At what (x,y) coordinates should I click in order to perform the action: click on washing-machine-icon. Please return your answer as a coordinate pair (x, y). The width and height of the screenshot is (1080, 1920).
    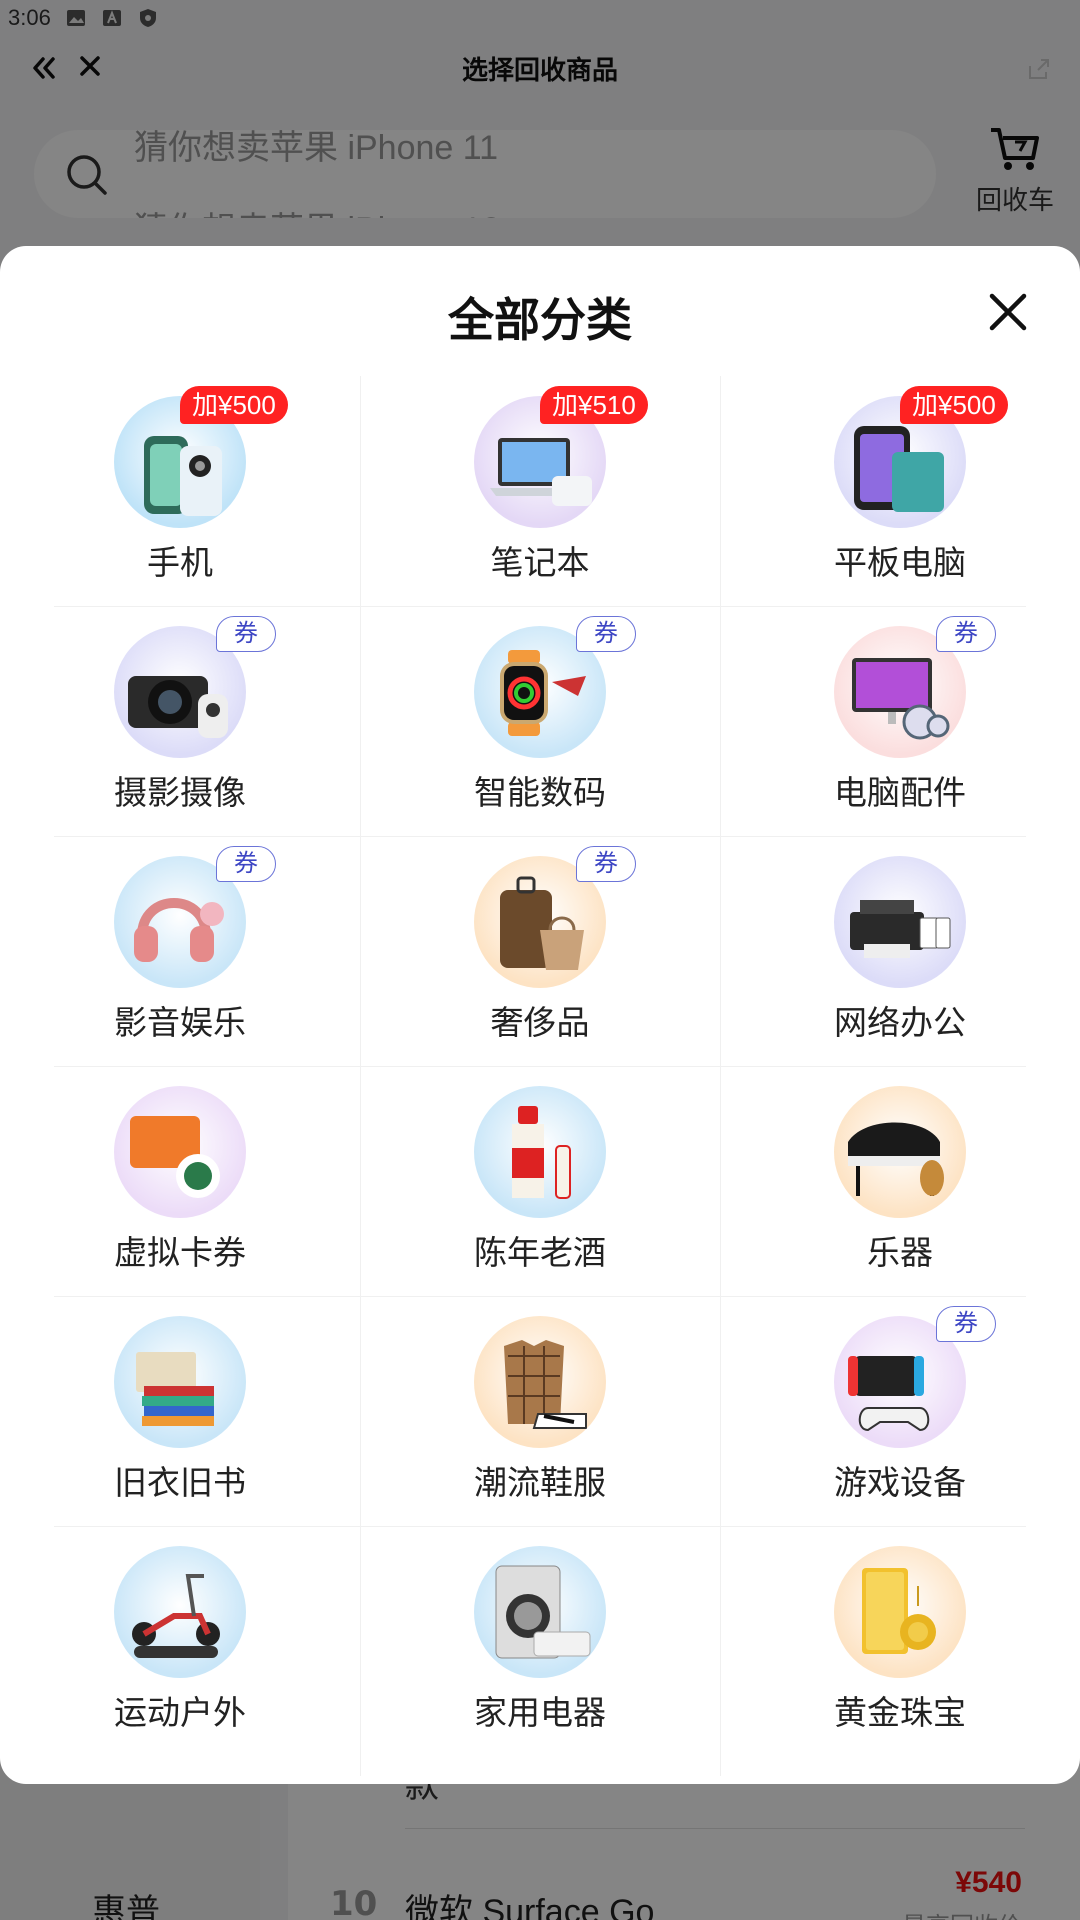
    Looking at the image, I should click on (540, 1612).